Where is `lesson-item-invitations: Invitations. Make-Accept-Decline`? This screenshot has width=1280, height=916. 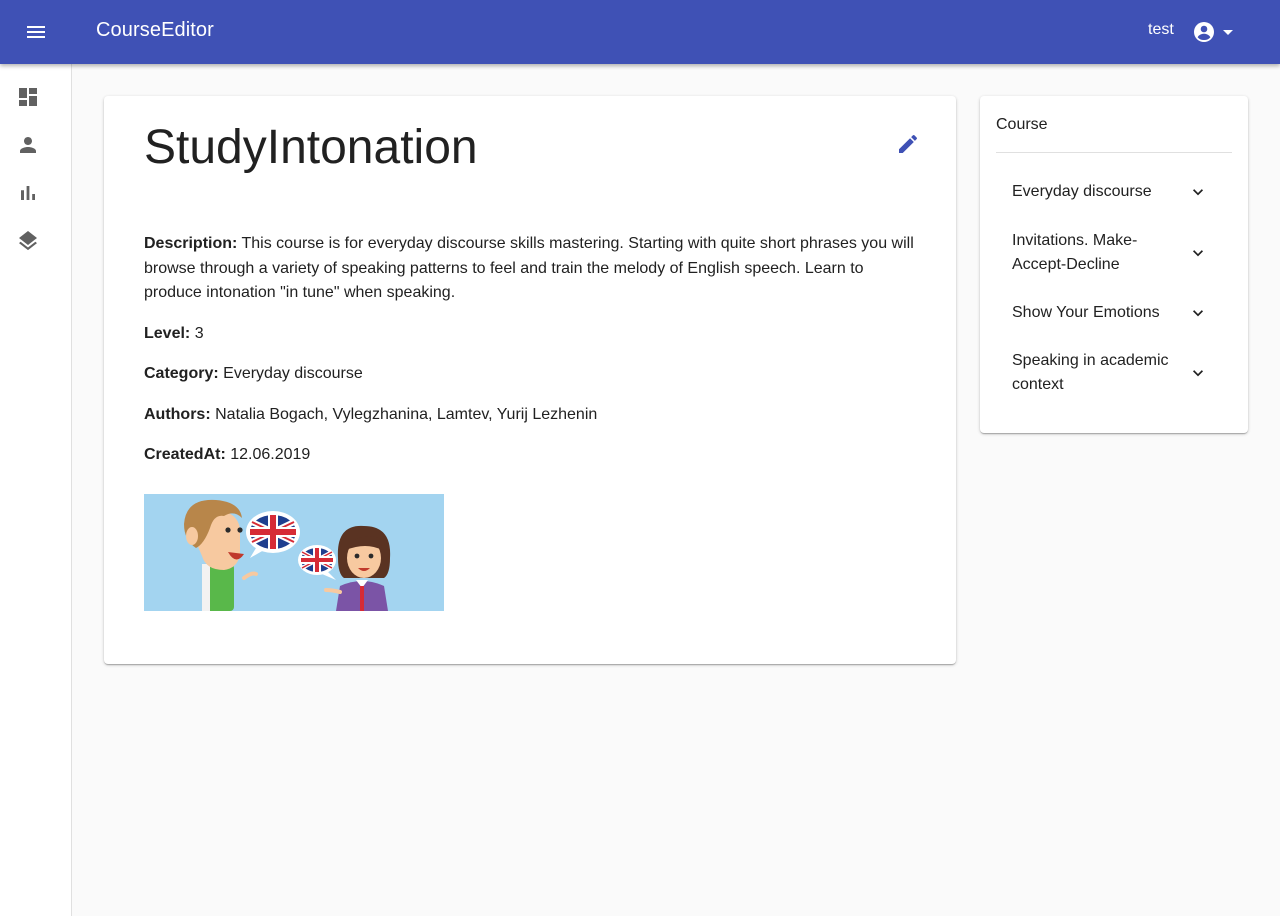
lesson-item-invitations: Invitations. Make-Accept-Decline is located at coordinates (1114, 253).